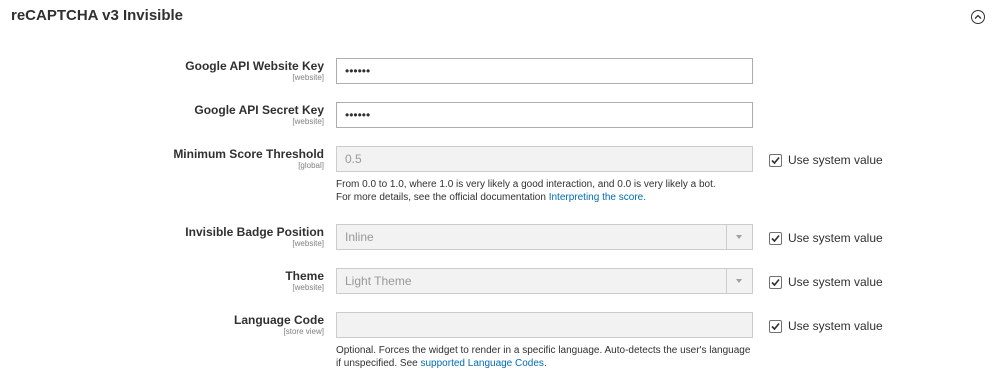 This screenshot has height=386, width=1005. I want to click on section-title: reCAPTCHA v3 Invisible, so click(97, 15).